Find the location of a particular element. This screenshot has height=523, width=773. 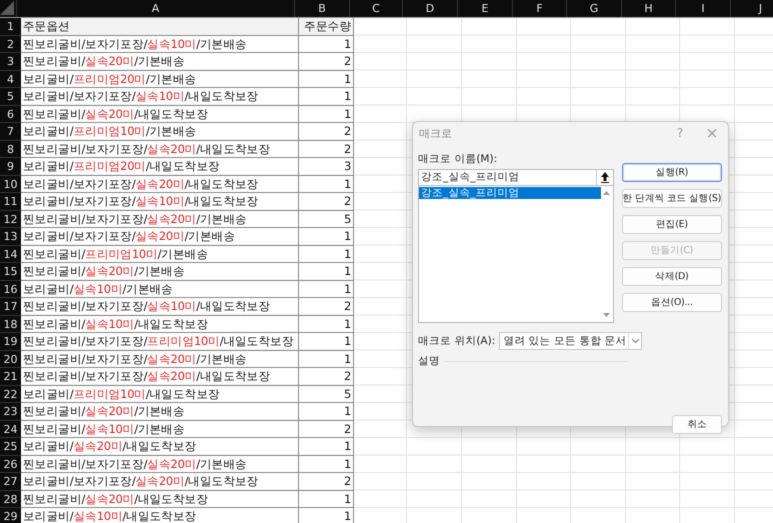

column-header: H is located at coordinates (649, 8).